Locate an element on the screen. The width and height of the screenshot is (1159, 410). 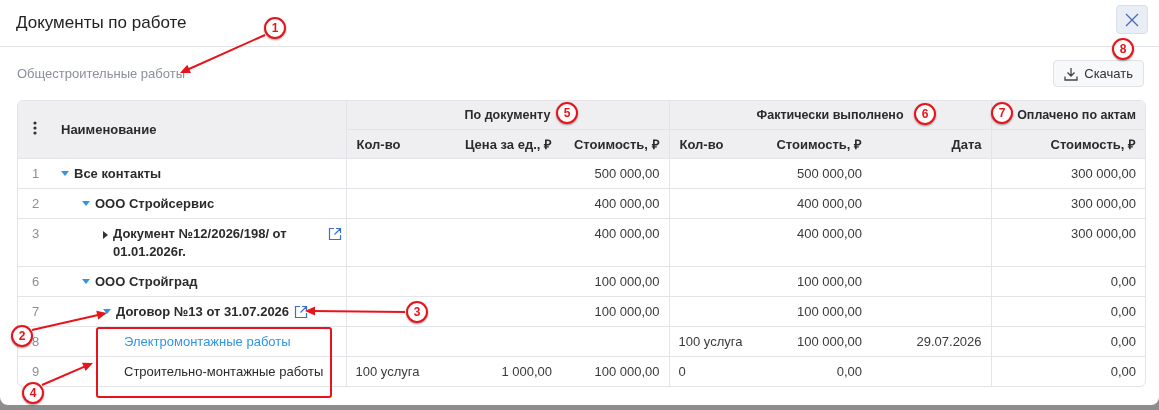
annotation-arrow is located at coordinates (67, 374).